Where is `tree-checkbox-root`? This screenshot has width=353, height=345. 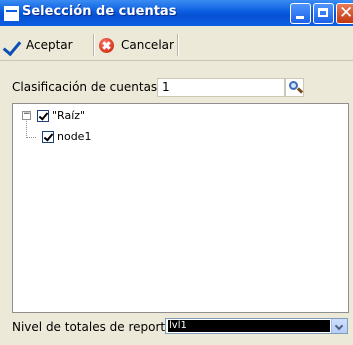 tree-checkbox-root is located at coordinates (43, 116).